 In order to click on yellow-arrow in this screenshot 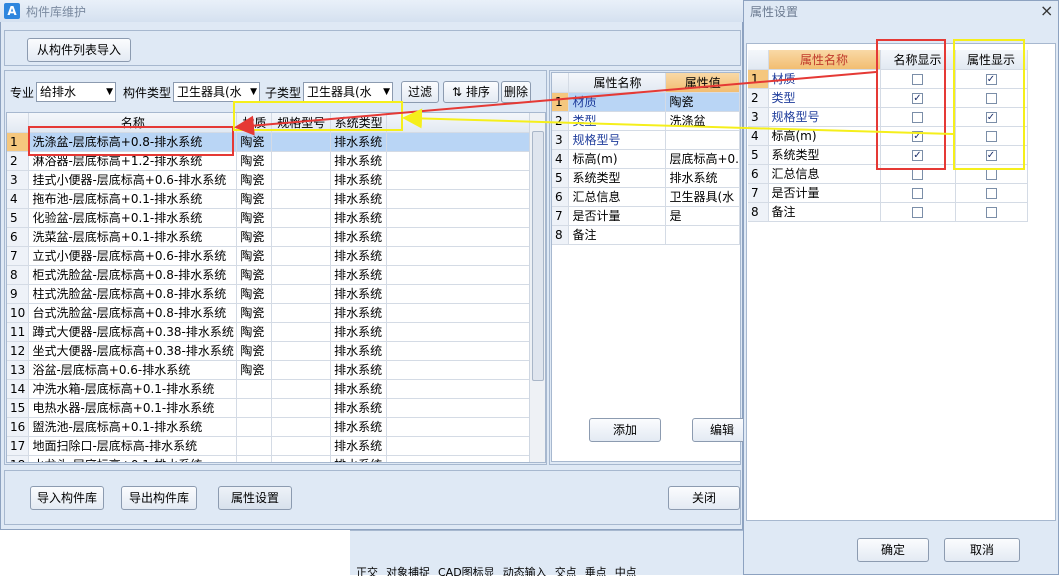, I will do `click(678, 121)`.